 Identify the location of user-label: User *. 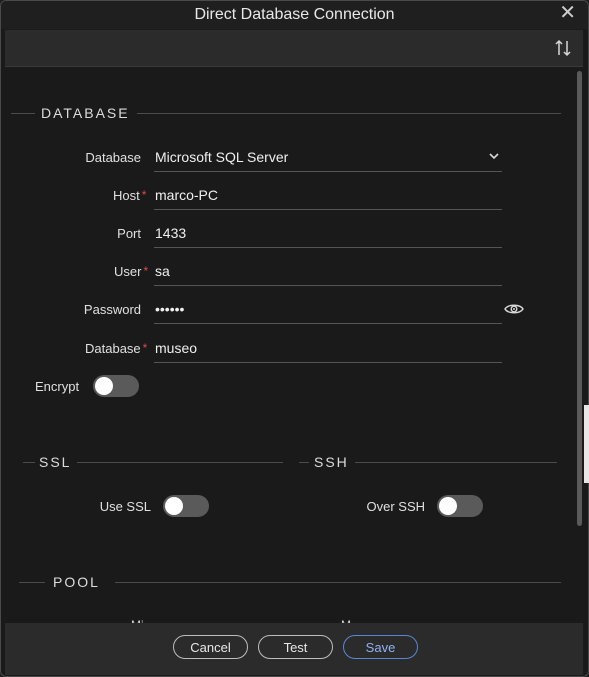
(131, 271).